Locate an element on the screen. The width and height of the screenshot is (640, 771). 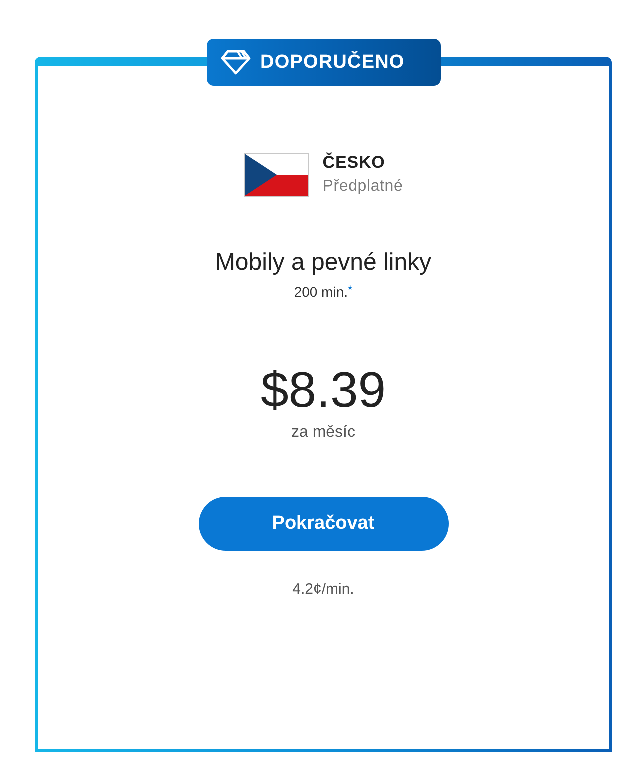
country-name: ČESKO is located at coordinates (354, 163).